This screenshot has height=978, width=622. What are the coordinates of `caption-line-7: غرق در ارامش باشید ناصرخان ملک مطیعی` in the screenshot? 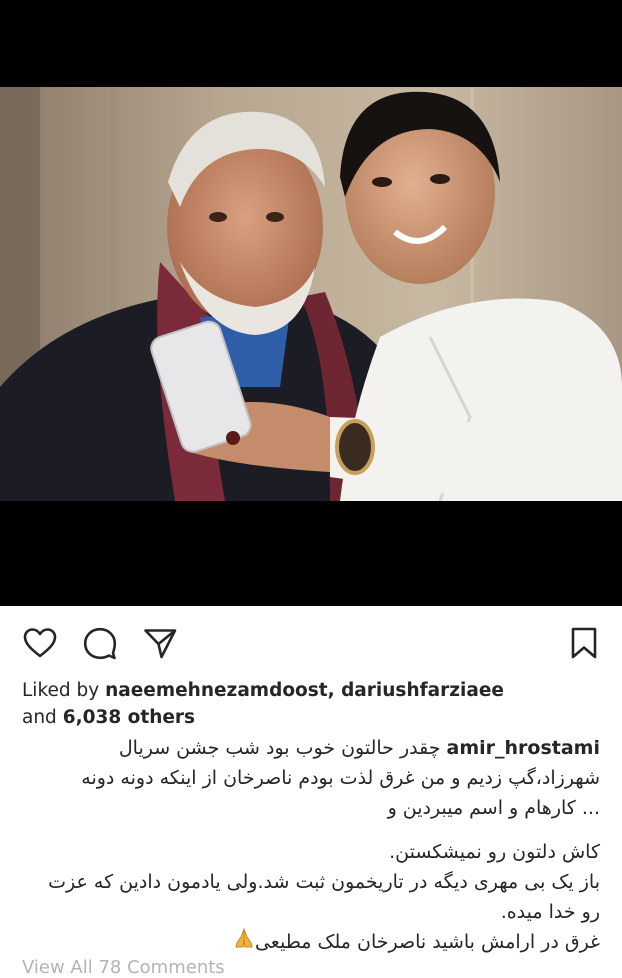 It's located at (310, 942).